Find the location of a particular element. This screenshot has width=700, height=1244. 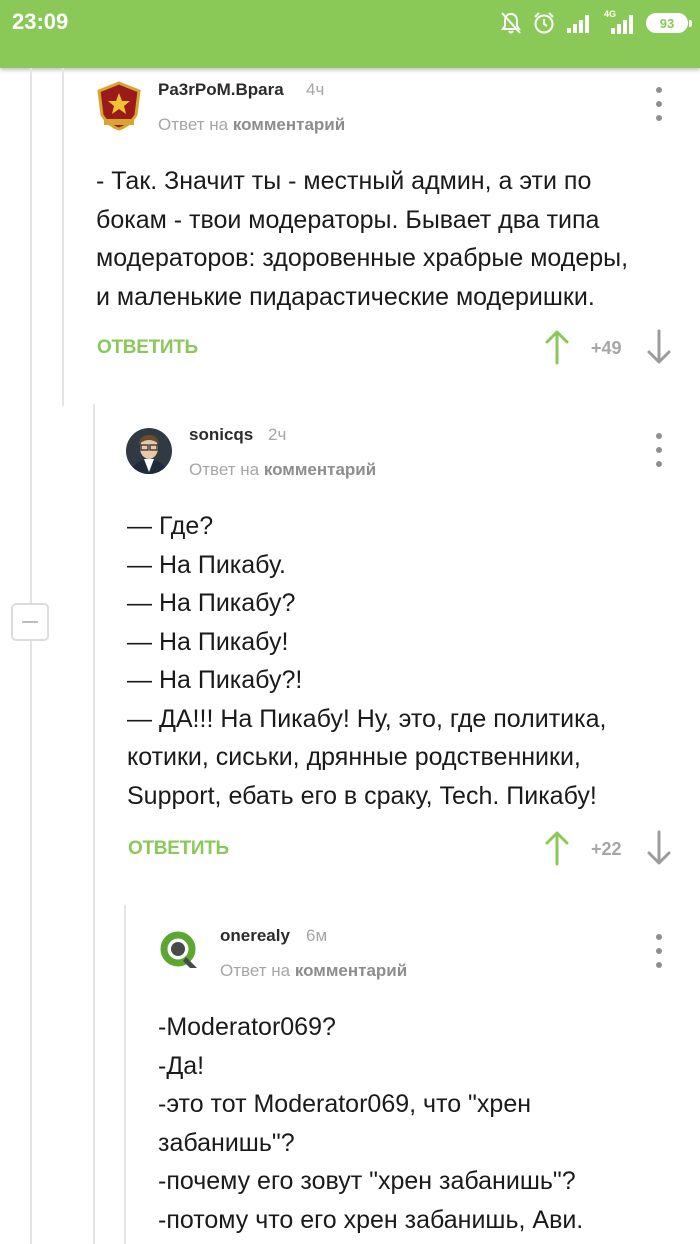

comment-line: — На Пикабу! is located at coordinates (208, 641).